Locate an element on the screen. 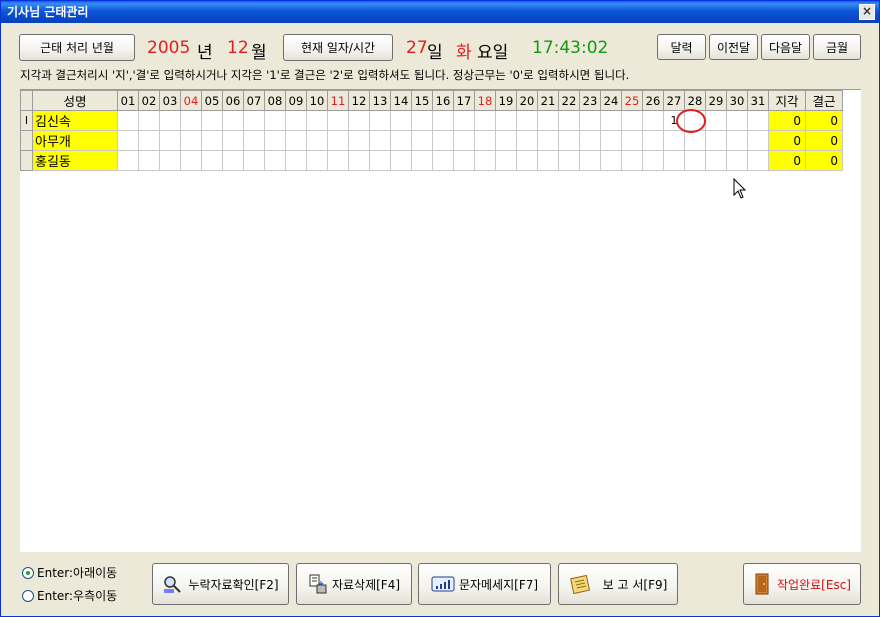  table-row: 홍길동 0 0 is located at coordinates (431, 160).